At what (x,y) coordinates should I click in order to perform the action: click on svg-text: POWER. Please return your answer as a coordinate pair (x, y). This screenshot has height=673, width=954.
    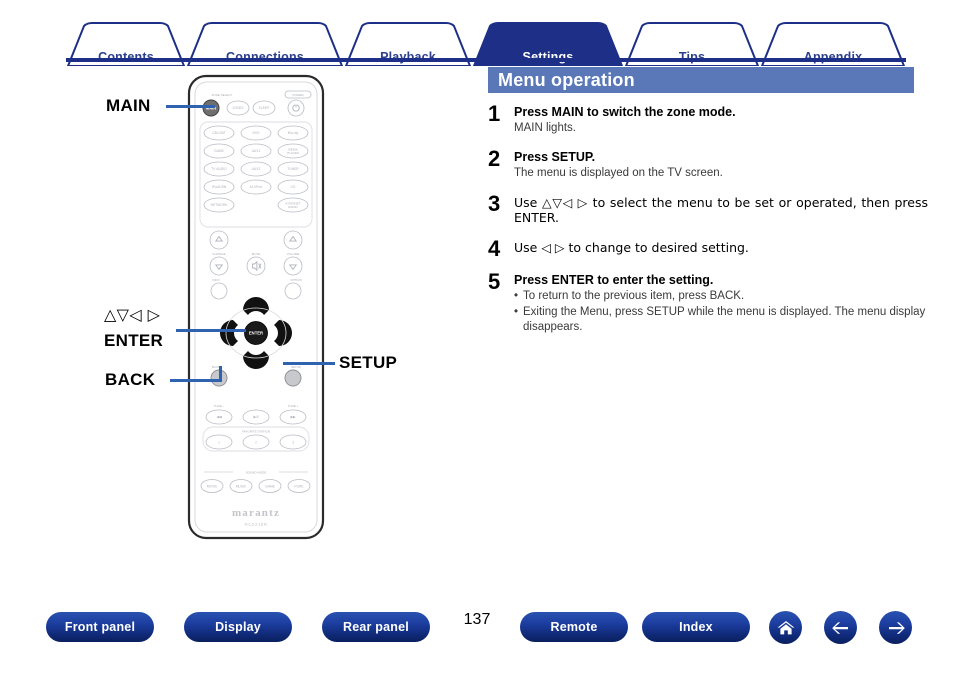
    Looking at the image, I should click on (298, 95).